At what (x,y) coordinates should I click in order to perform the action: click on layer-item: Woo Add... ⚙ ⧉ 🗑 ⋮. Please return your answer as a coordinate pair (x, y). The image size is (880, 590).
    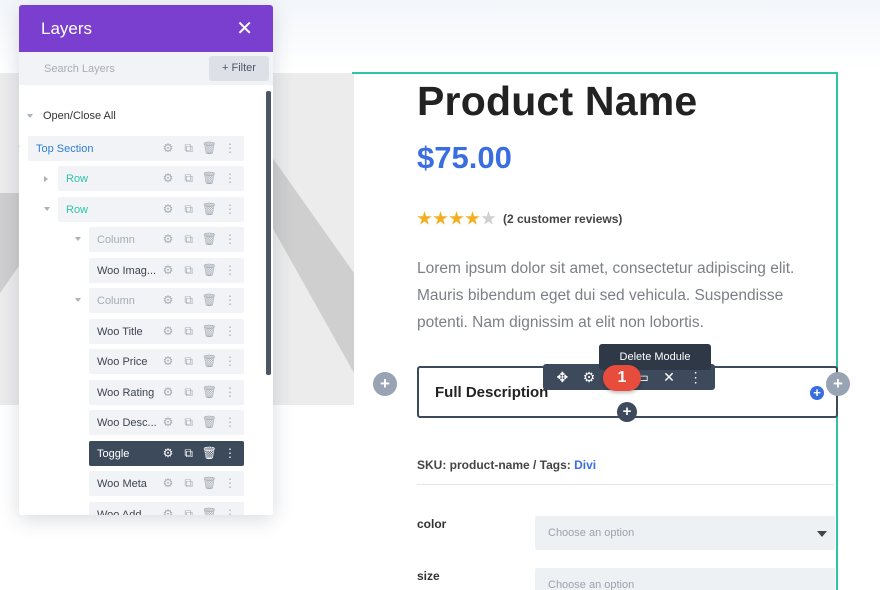
    Looking at the image, I should click on (166, 508).